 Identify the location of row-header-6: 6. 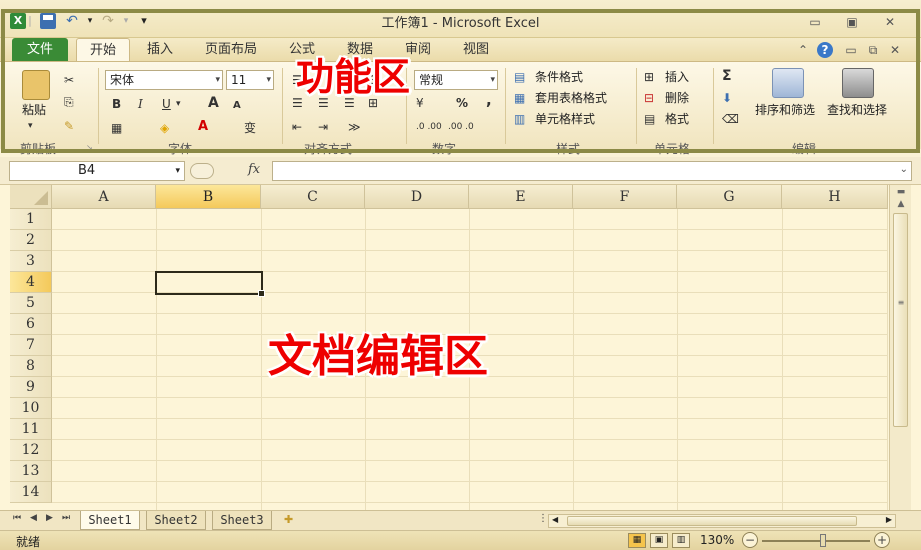
(31, 324).